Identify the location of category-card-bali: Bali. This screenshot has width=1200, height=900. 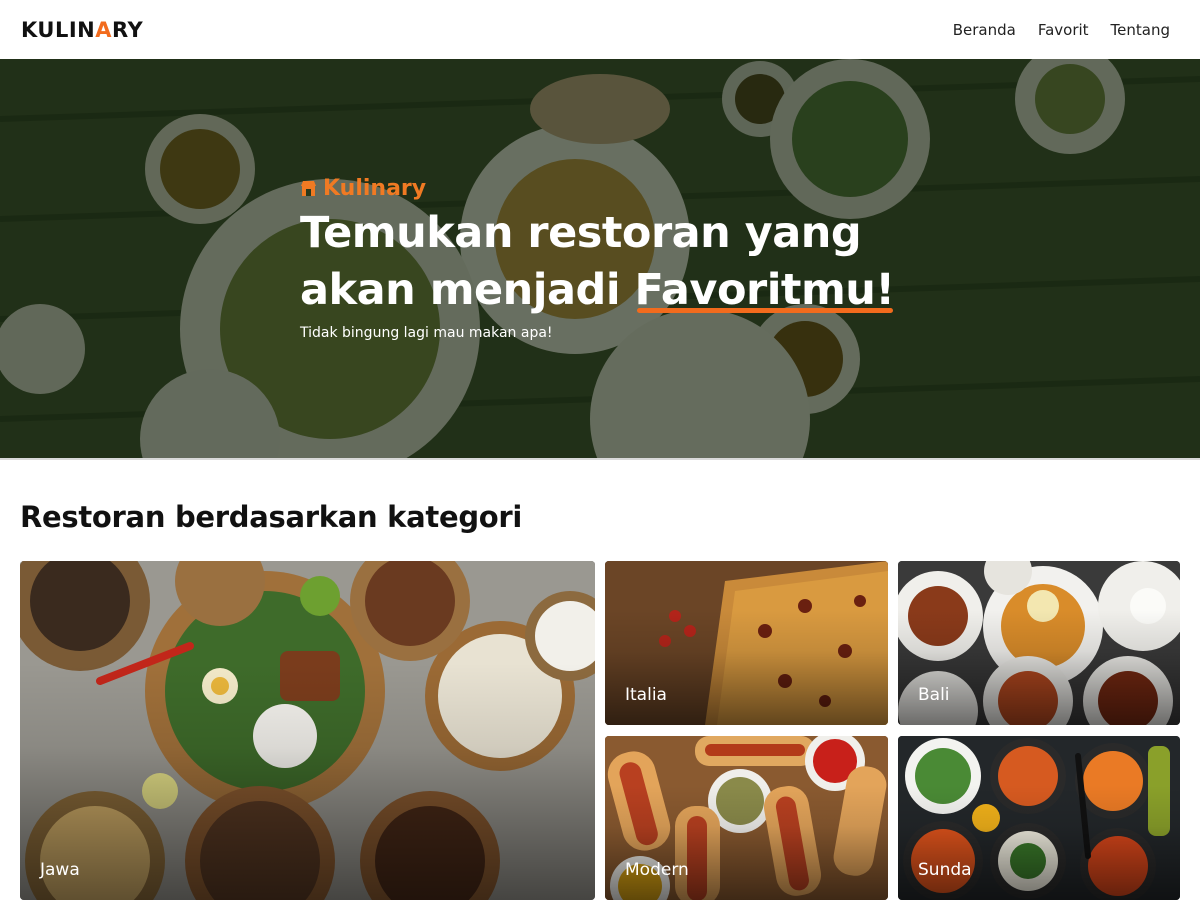
(1039, 643).